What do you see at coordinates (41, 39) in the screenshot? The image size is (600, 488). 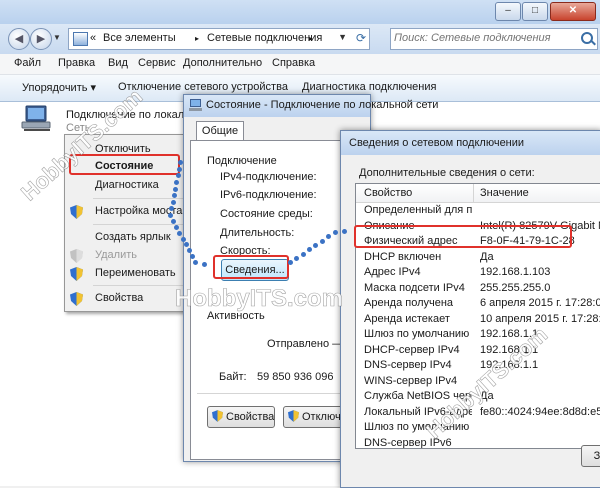 I see `forward-button: ▶` at bounding box center [41, 39].